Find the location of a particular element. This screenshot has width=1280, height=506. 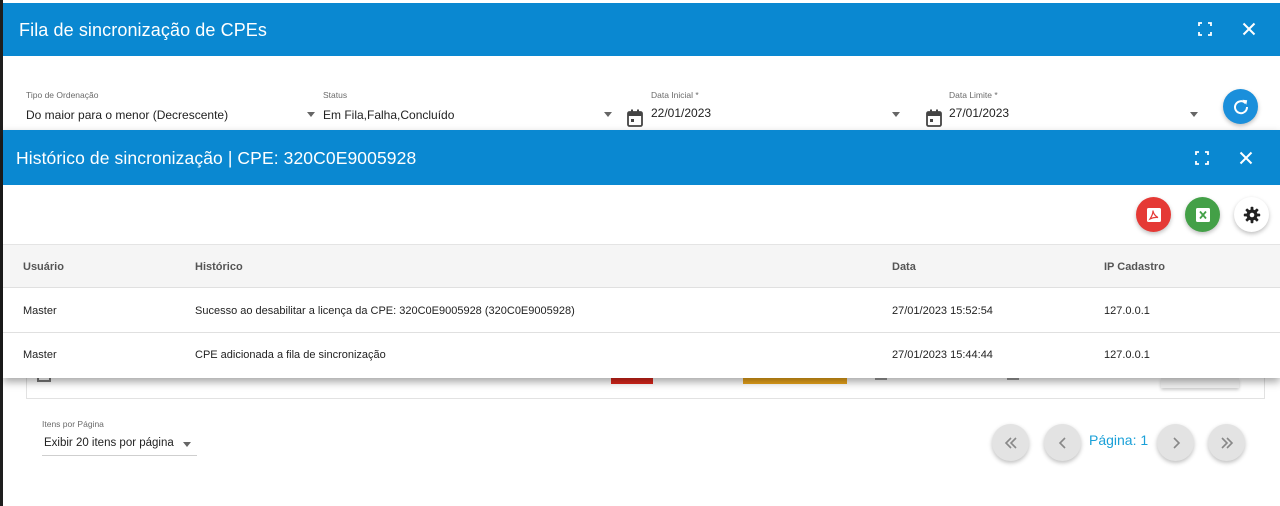

next-page-button is located at coordinates (1175, 442).